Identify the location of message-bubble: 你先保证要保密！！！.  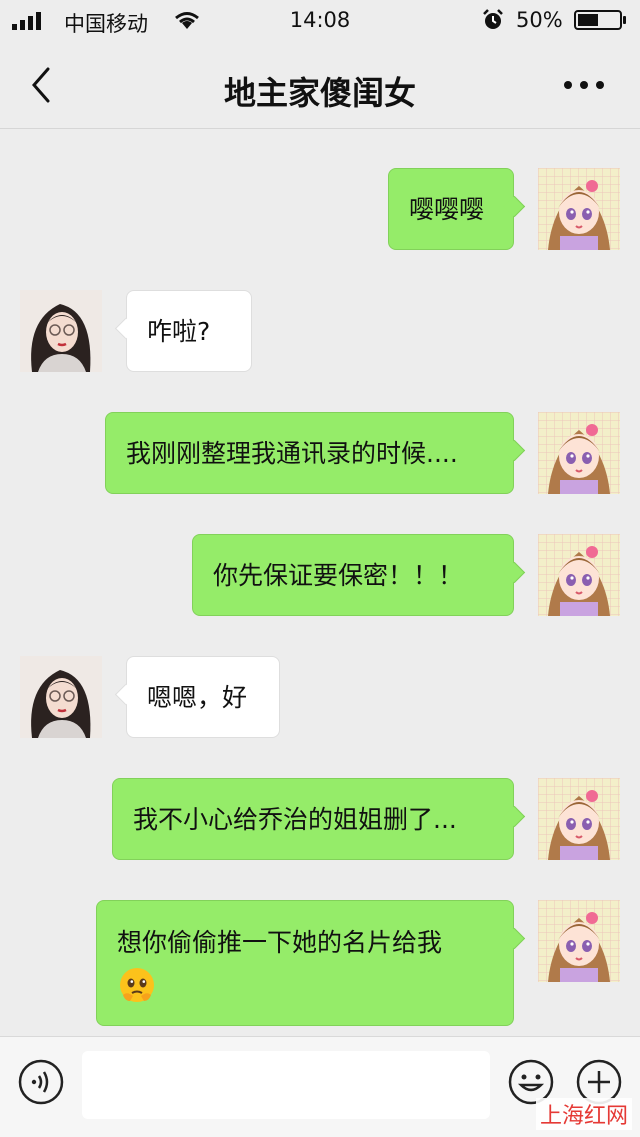
(353, 575).